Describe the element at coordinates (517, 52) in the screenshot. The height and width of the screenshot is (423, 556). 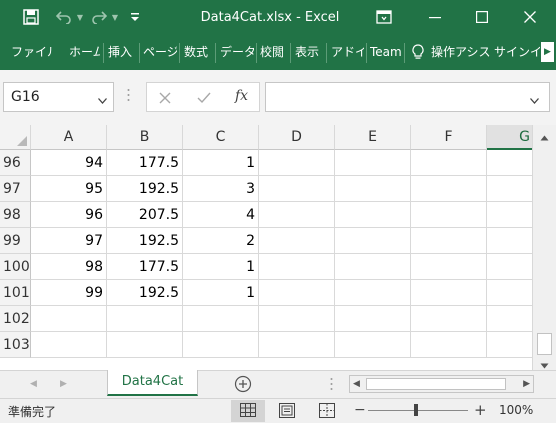
I see `sign-in-link: サインイン` at that location.